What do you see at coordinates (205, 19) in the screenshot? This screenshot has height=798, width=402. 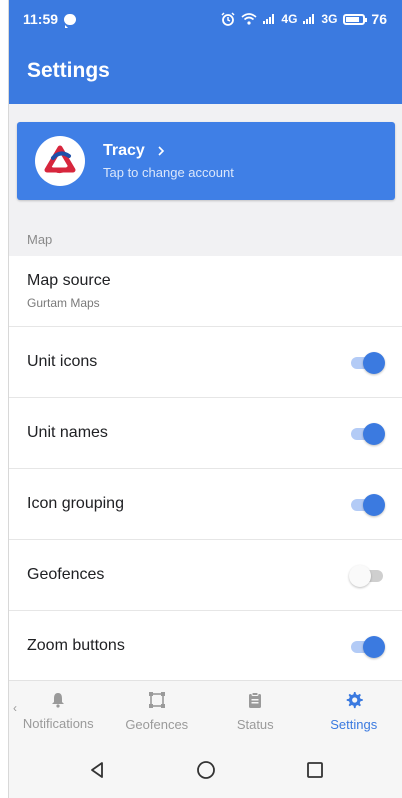 I see `status-bar: 11:59 4G 3G 76` at bounding box center [205, 19].